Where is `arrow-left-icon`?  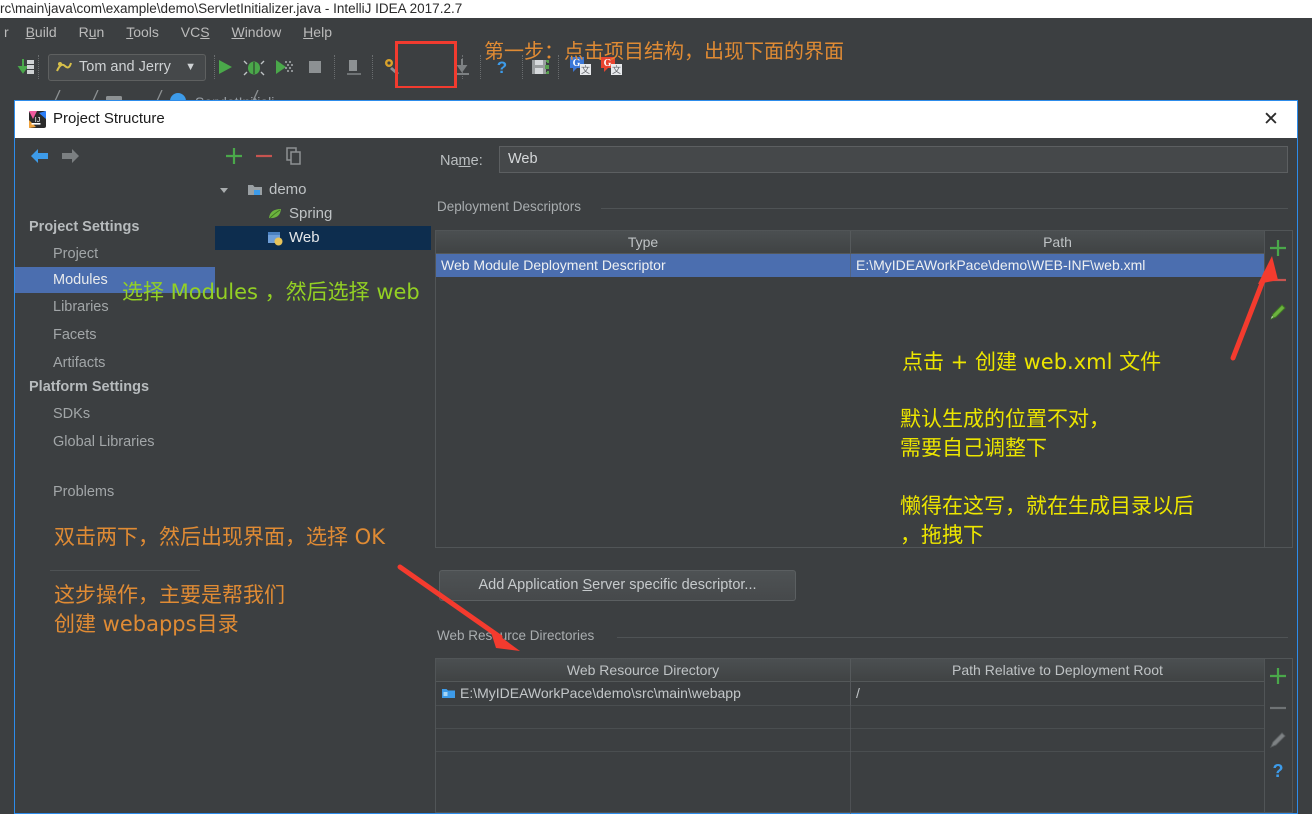
arrow-left-icon is located at coordinates (40, 156).